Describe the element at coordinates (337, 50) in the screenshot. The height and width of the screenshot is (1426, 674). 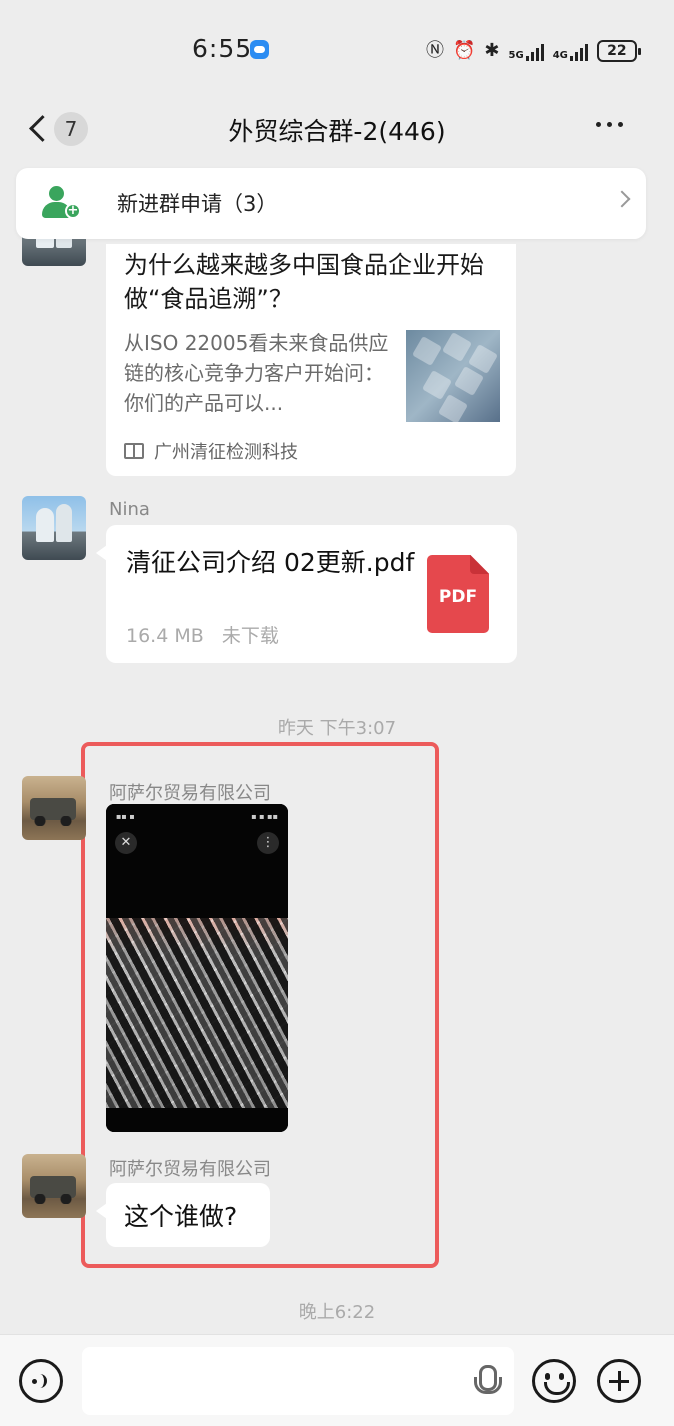
I see `status-bar: 6:55 Ⓝ ⏰ ✱ 5G 4G 22` at that location.